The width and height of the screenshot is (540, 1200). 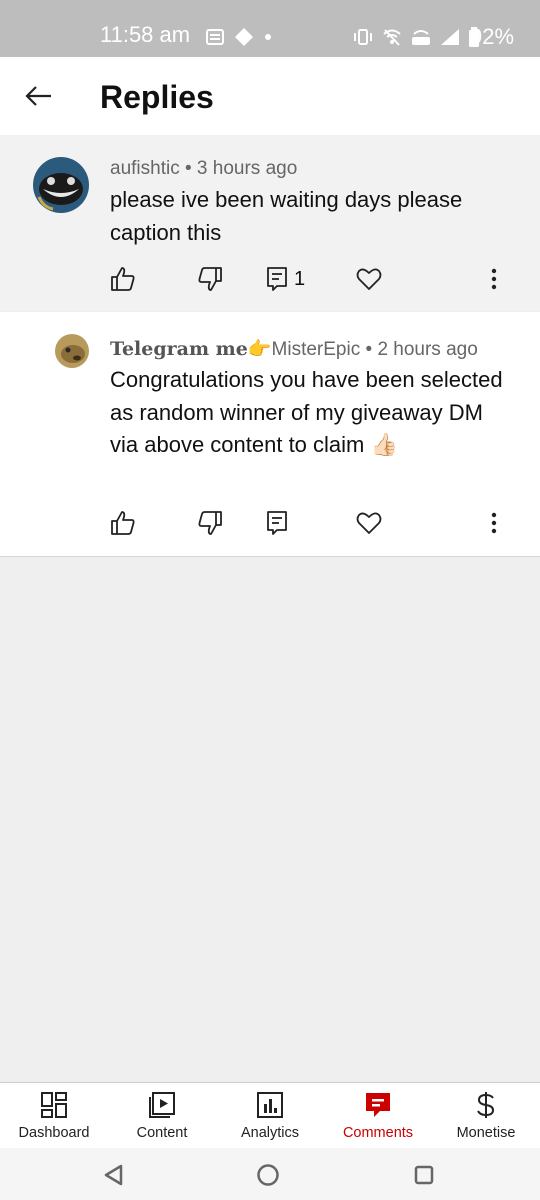 I want to click on comment-time: 3 hours ago, so click(x=247, y=168).